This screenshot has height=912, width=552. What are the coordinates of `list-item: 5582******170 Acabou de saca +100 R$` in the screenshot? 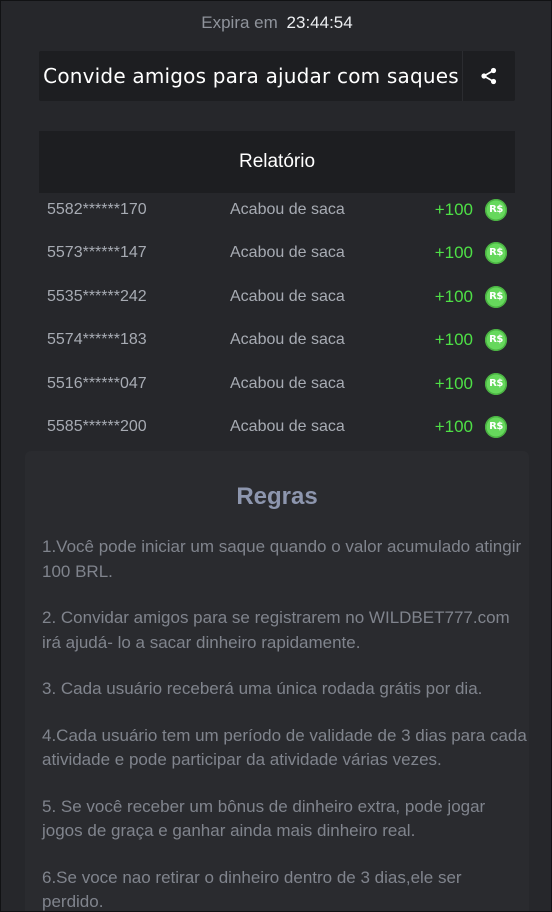 It's located at (277, 214).